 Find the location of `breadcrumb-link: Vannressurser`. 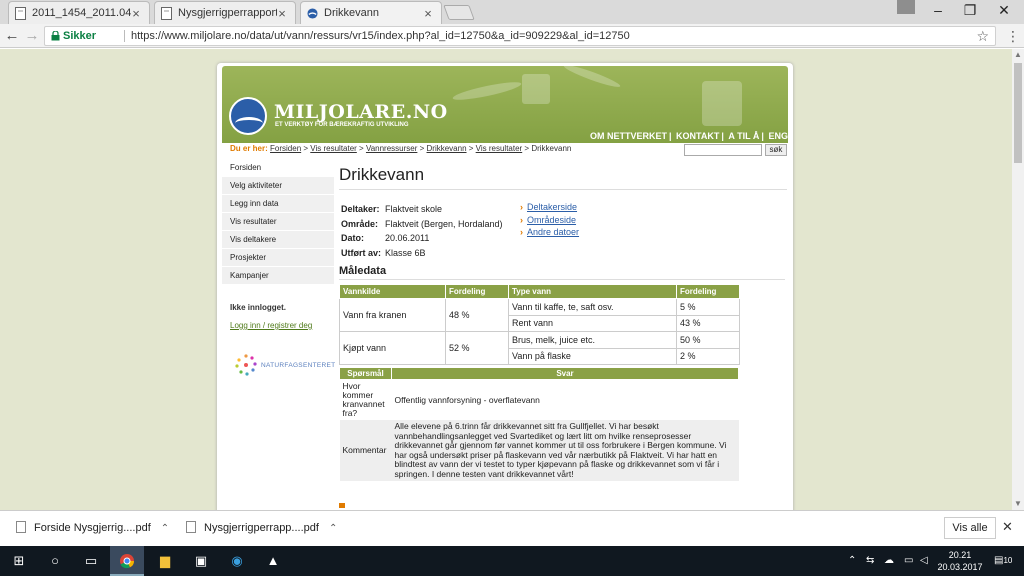

breadcrumb-link: Vannressurser is located at coordinates (391, 148).